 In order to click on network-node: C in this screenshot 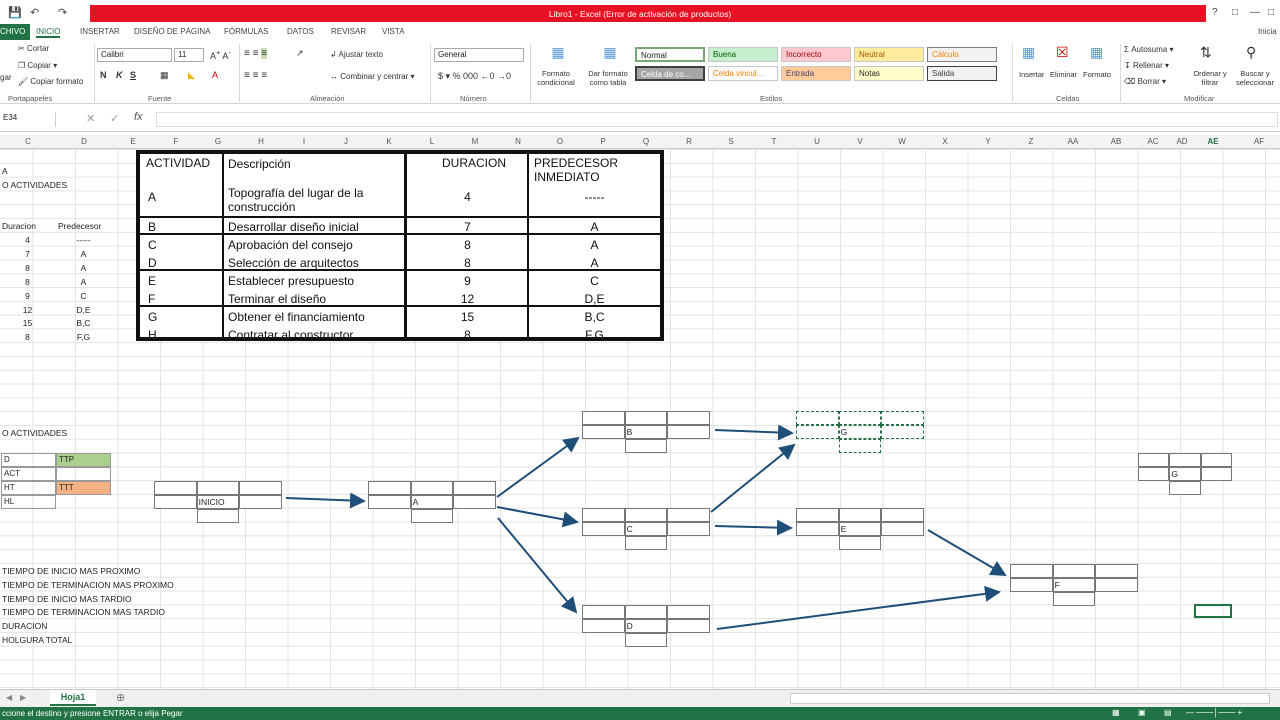, I will do `click(646, 535)`.